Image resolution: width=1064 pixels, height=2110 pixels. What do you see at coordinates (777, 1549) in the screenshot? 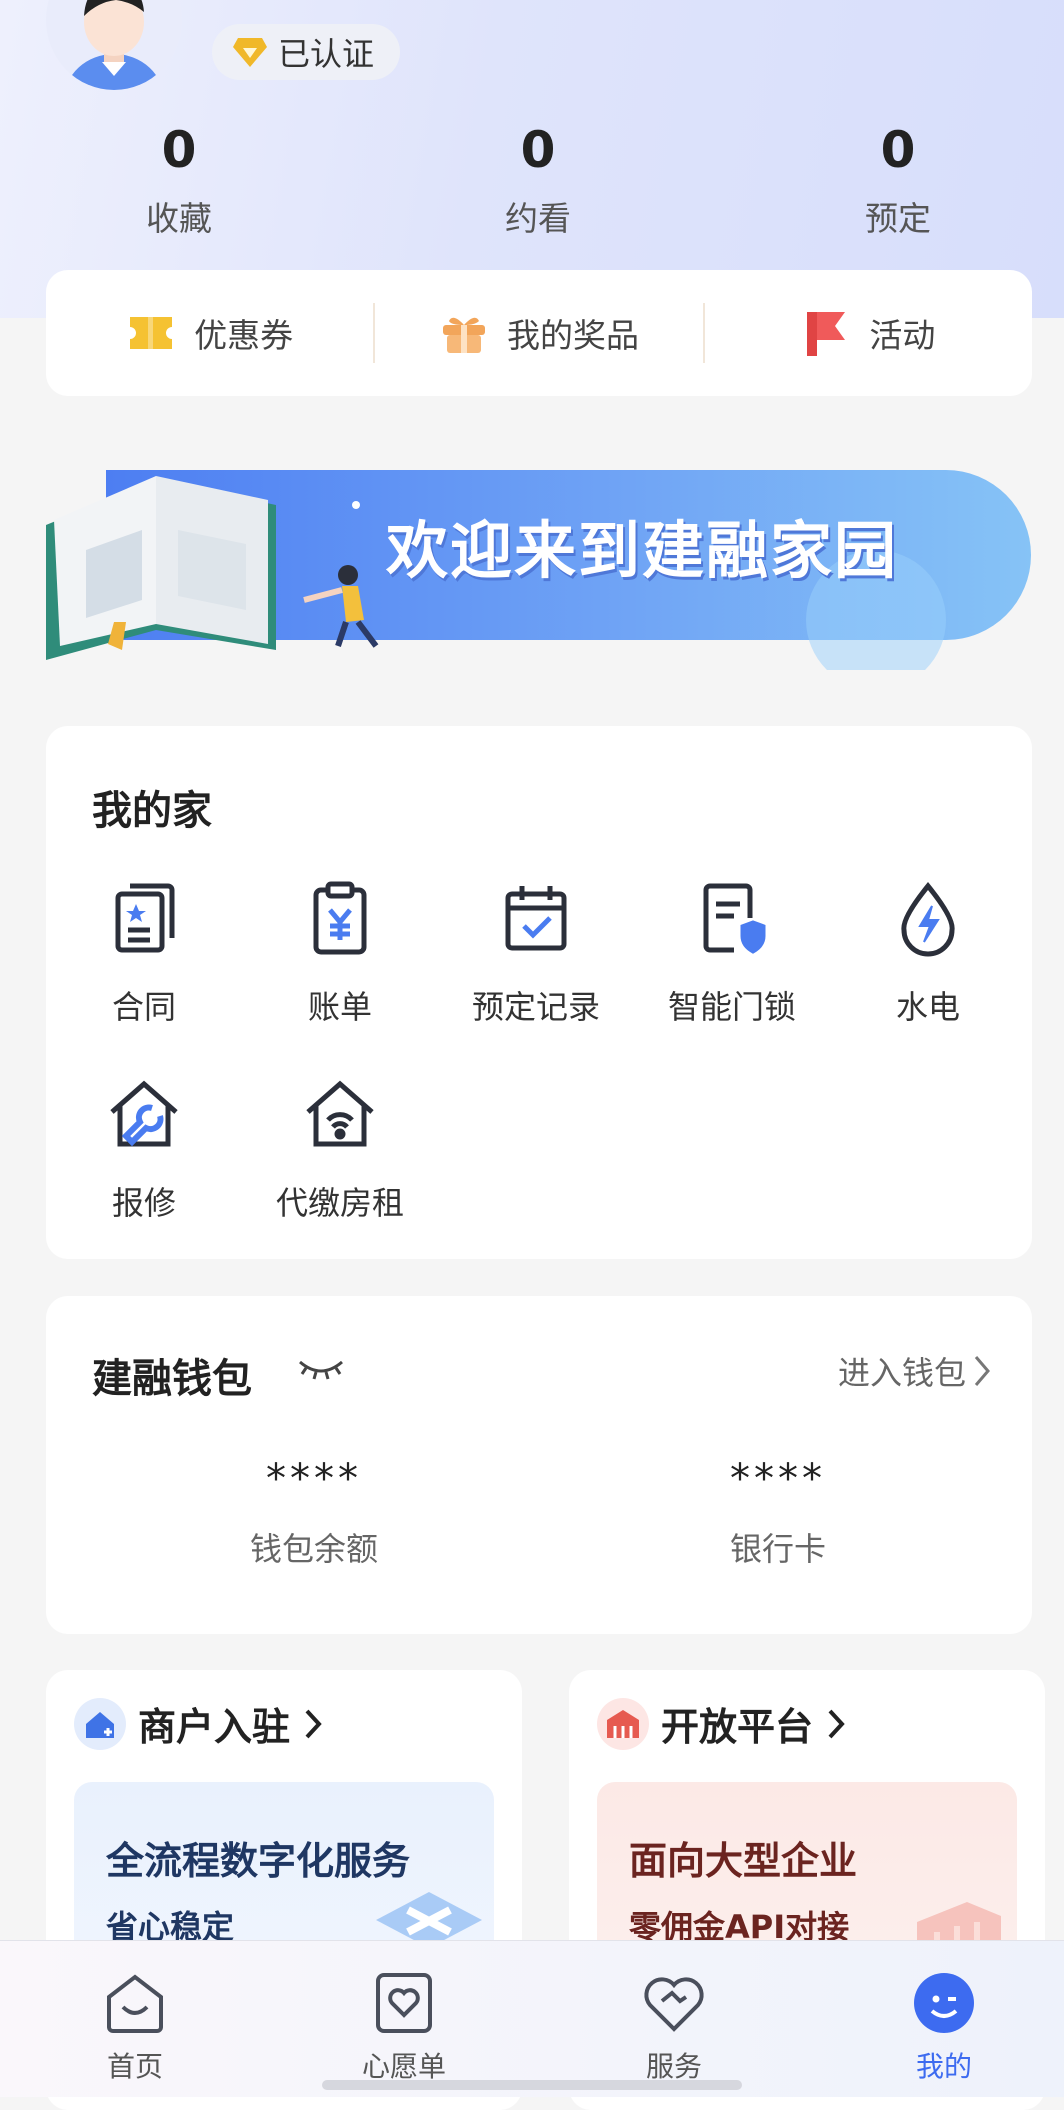
I see `bank-card-label: 银行卡` at bounding box center [777, 1549].